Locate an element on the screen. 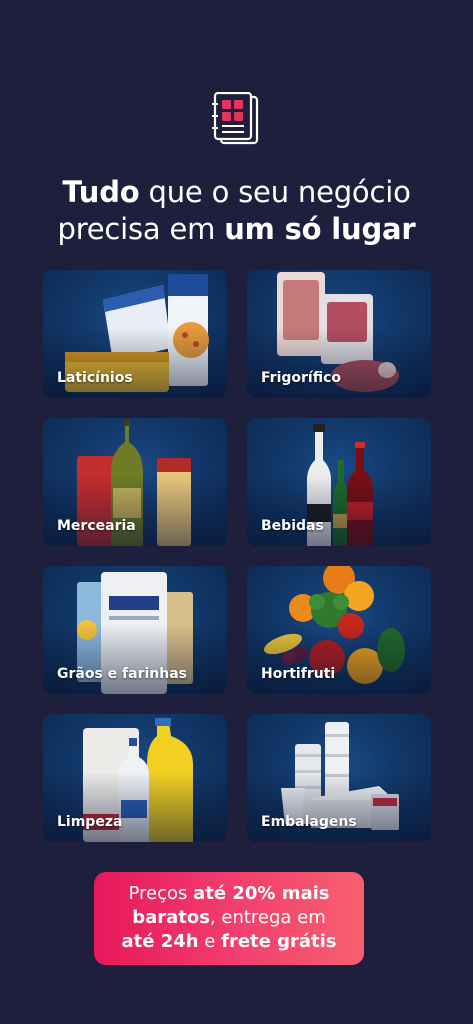 This screenshot has height=1024, width=473. promo-bold-3: até 24h is located at coordinates (160, 941).